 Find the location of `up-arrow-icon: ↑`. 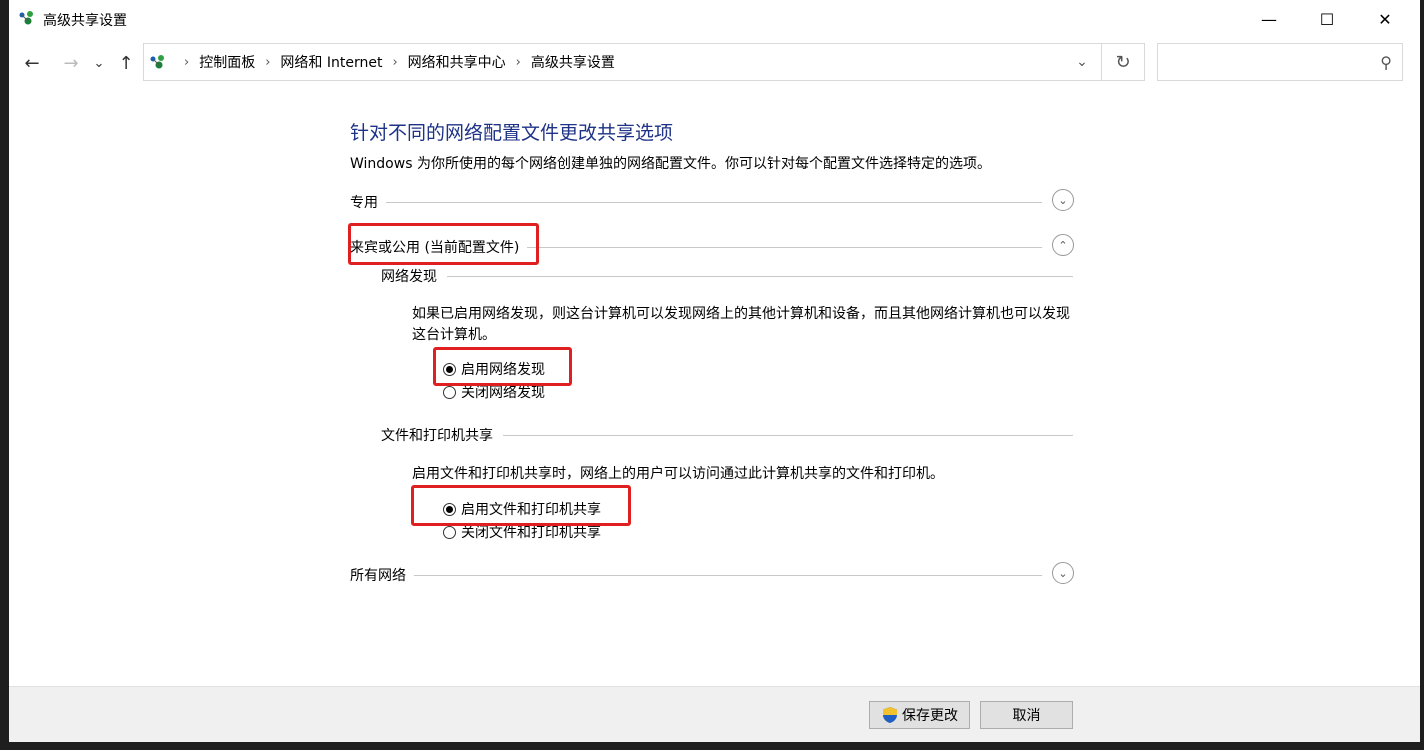

up-arrow-icon: ↑ is located at coordinates (126, 63).